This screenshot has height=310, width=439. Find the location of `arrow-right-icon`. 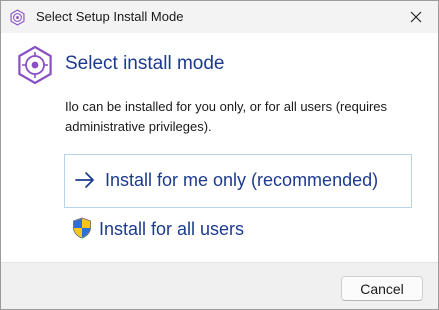

arrow-right-icon is located at coordinates (84, 180).